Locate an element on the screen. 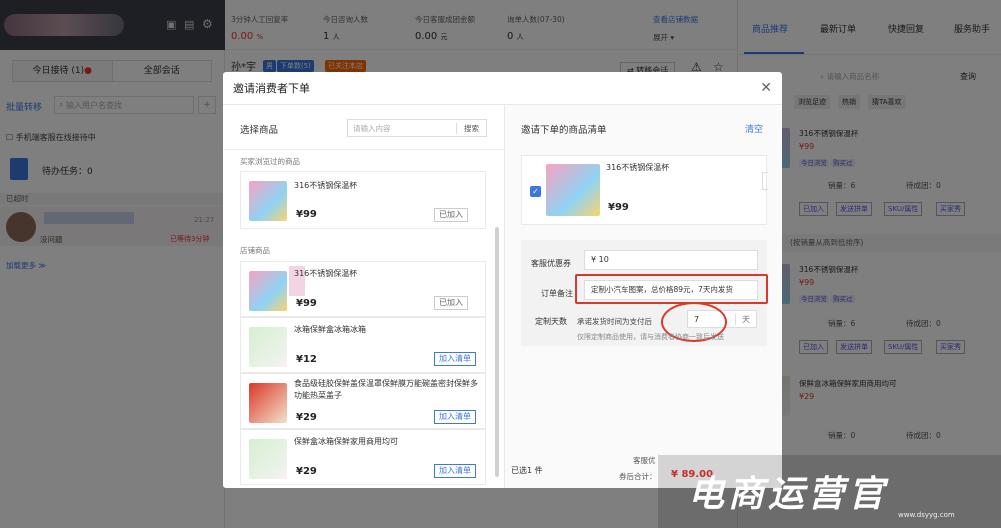  viewed-product-card: 316不锈钢保温杯 ¥99 已加入 is located at coordinates (363, 200).